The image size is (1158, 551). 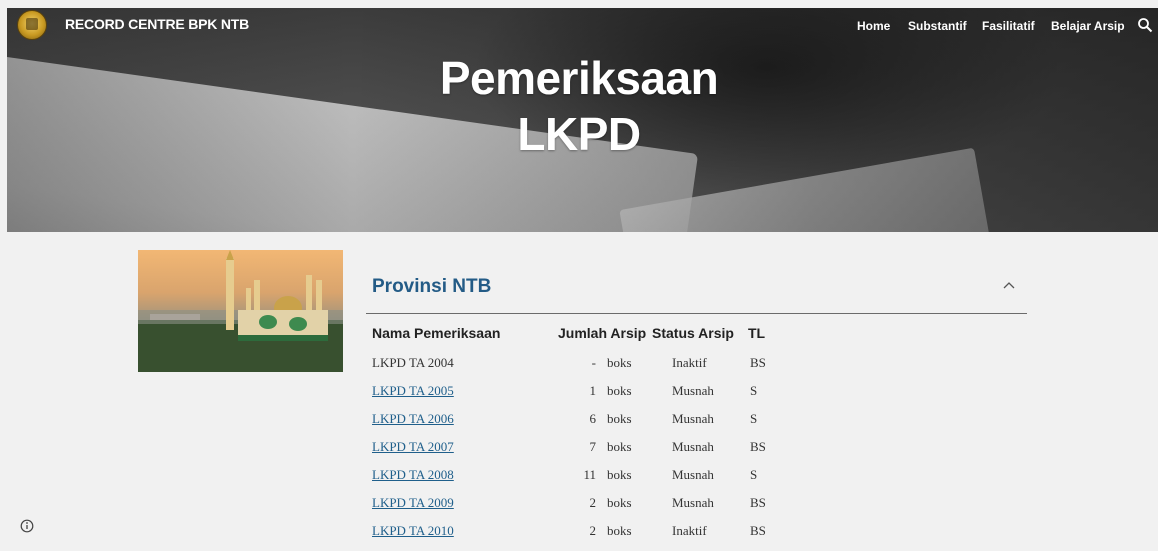 I want to click on row-name-link: LKPD TA 2010, so click(x=413, y=531).